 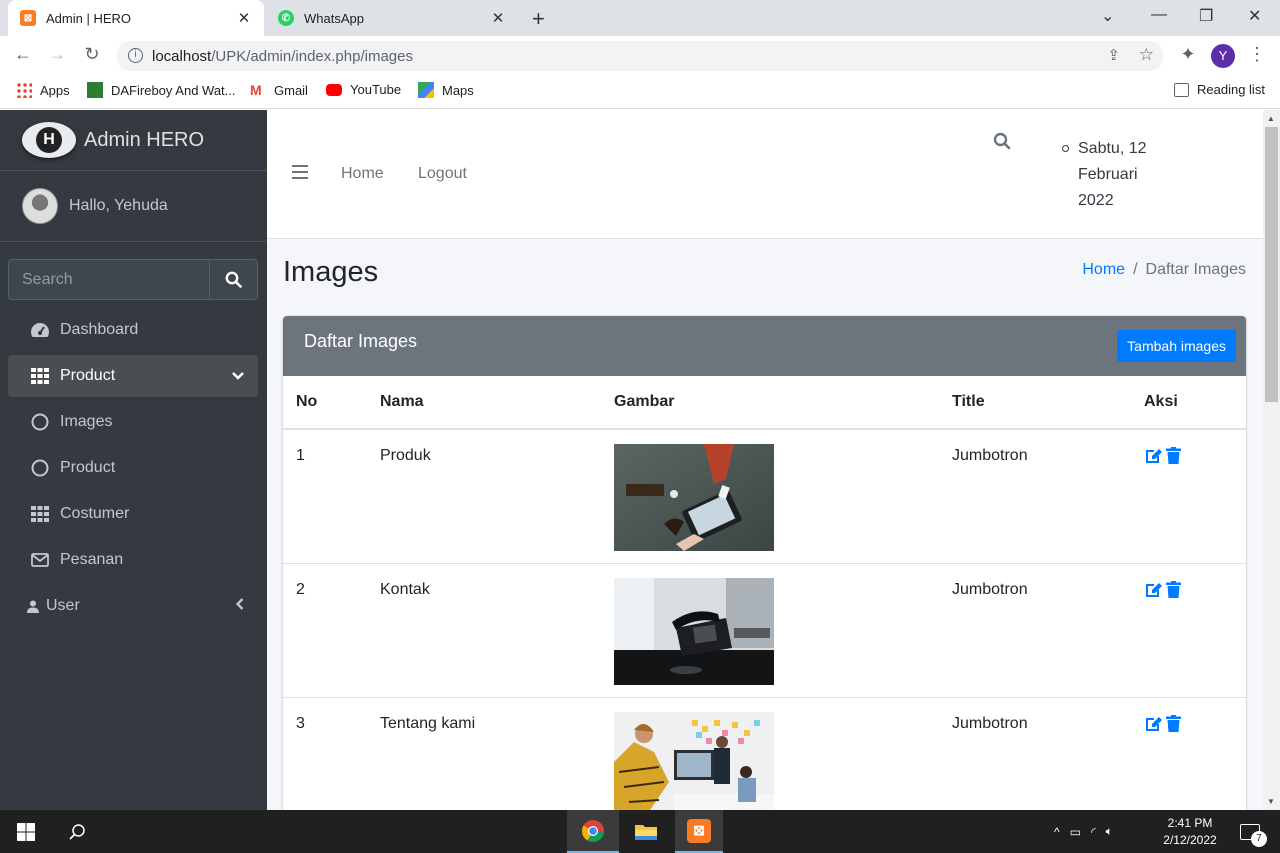 What do you see at coordinates (1271, 264) in the screenshot?
I see `scrollbar-thumb` at bounding box center [1271, 264].